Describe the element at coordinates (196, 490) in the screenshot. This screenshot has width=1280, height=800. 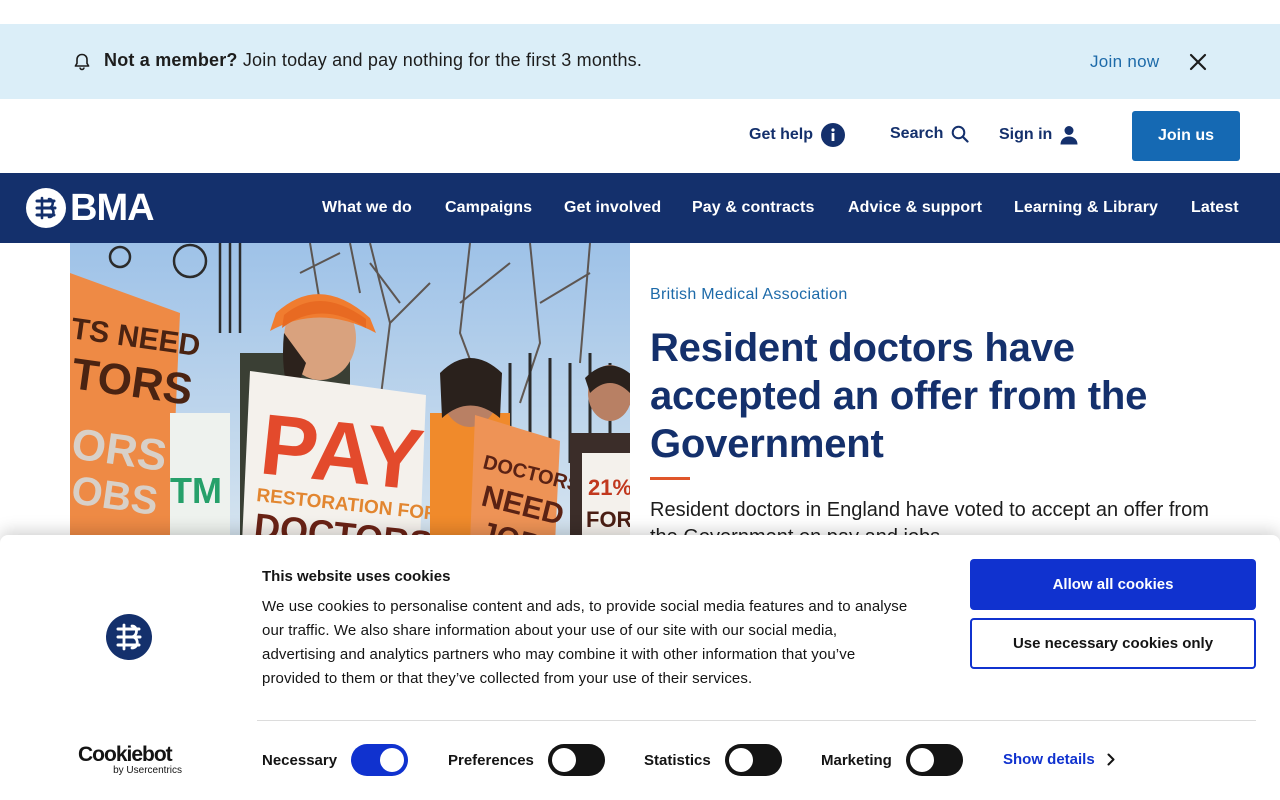
I see `svg-text: TM` at that location.